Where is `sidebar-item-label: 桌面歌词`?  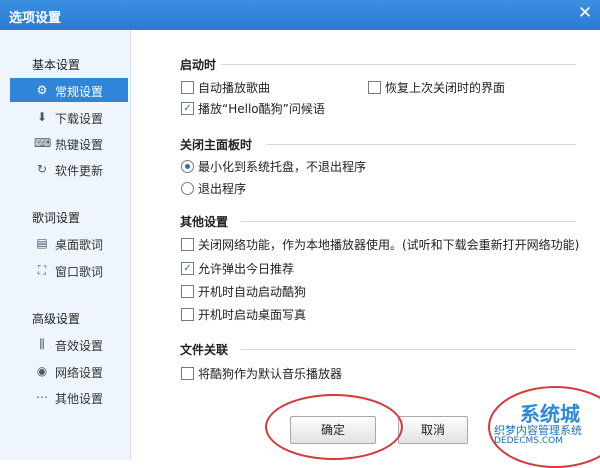
sidebar-item-label: 桌面歌词 is located at coordinates (79, 245).